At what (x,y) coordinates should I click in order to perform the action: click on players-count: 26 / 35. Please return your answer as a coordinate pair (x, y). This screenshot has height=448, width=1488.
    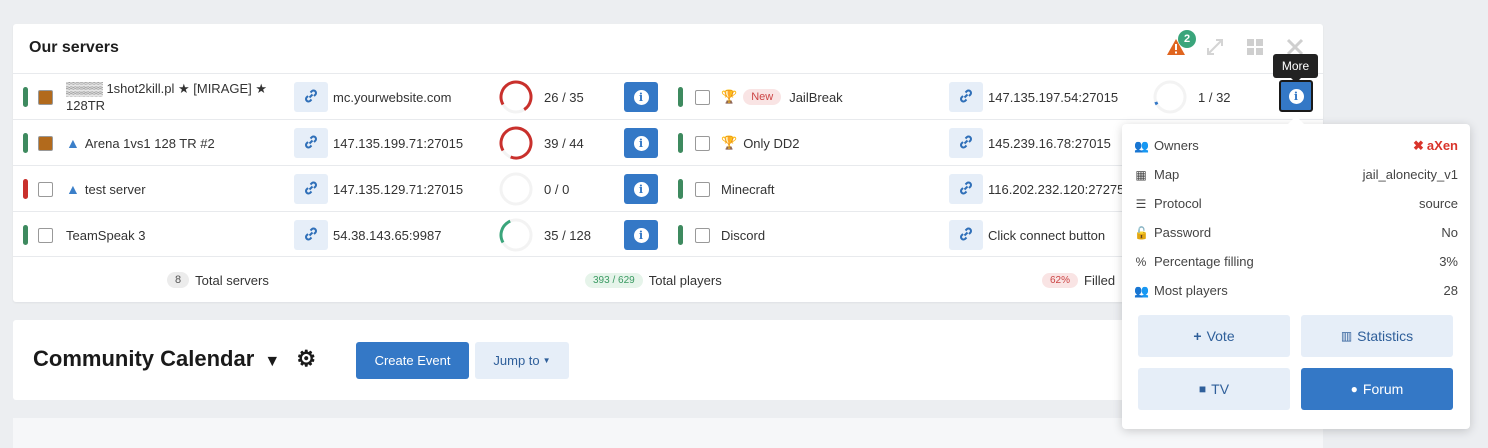
    Looking at the image, I should click on (564, 97).